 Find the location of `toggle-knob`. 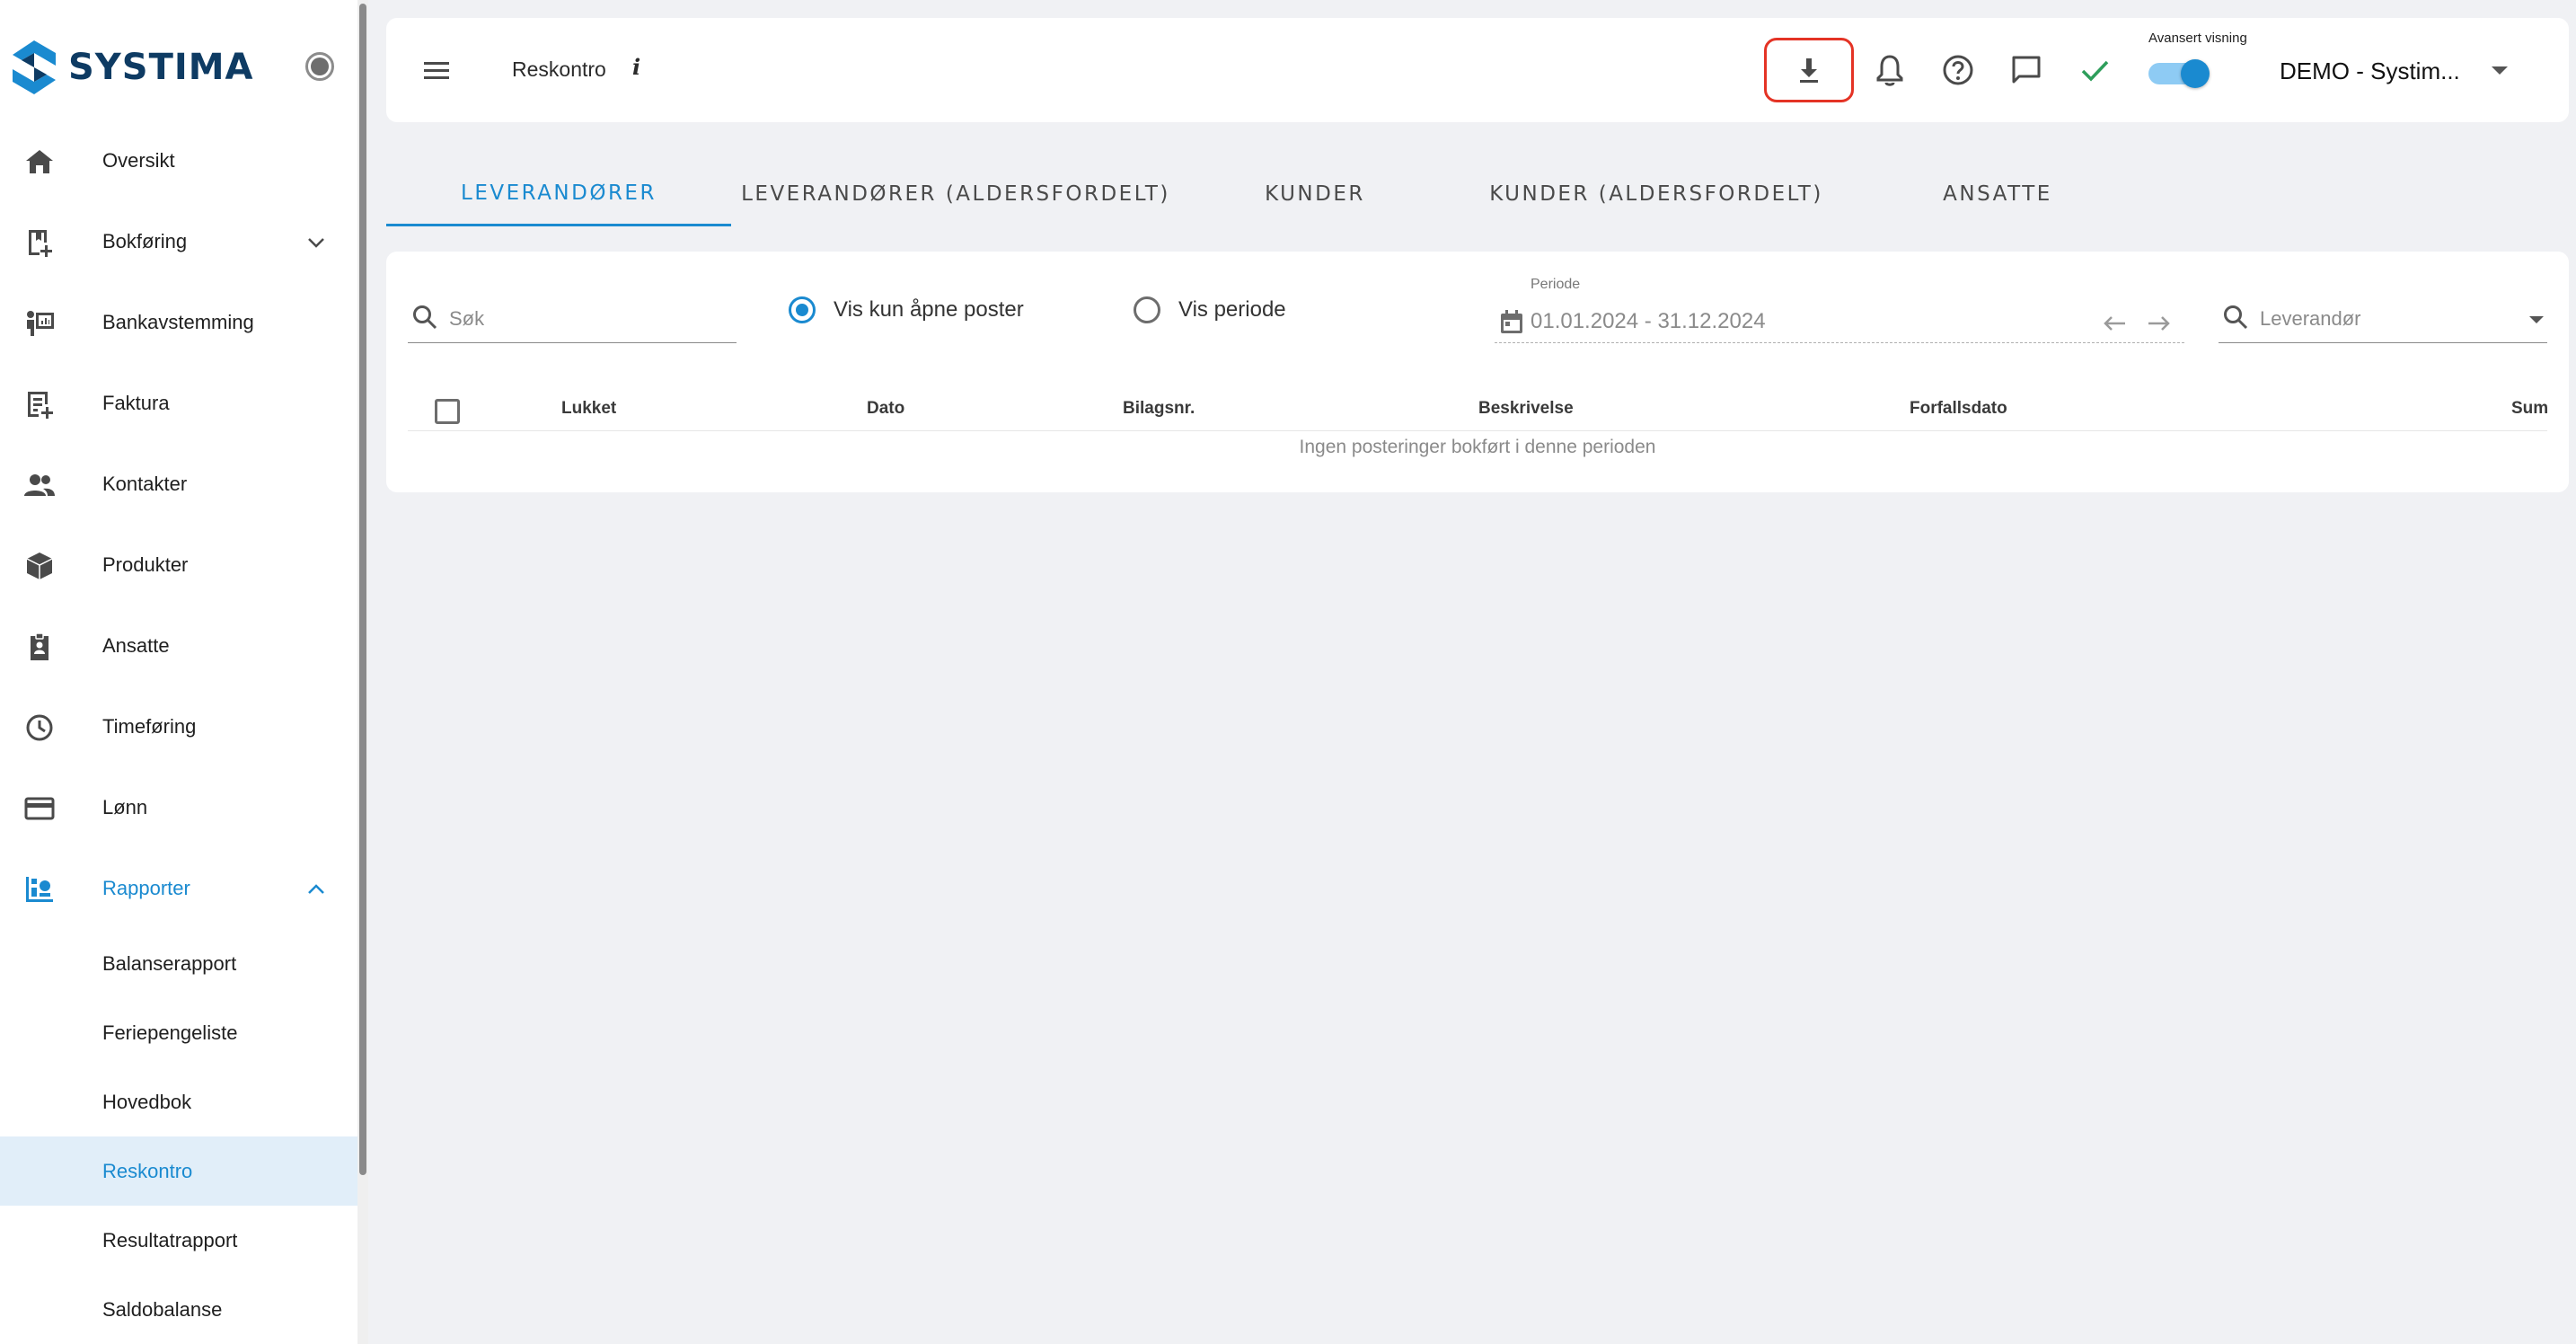

toggle-knob is located at coordinates (2195, 73).